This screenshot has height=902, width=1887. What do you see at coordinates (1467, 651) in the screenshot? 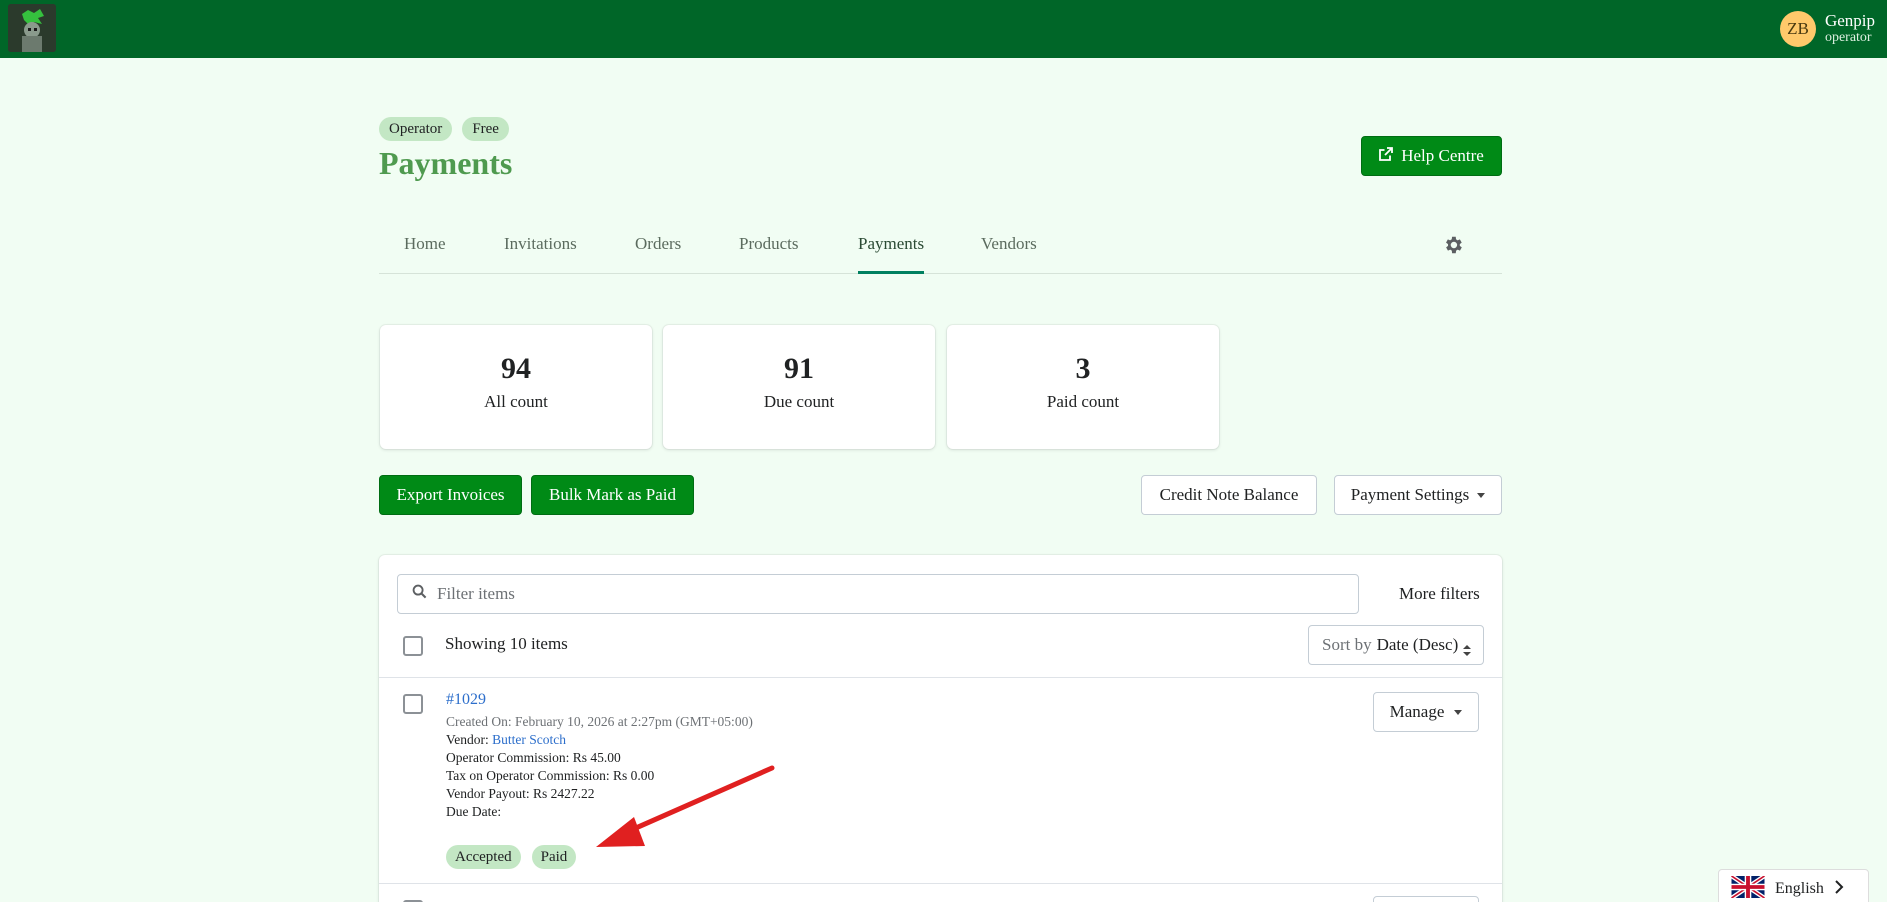
I see `sort-arrows-icon` at bounding box center [1467, 651].